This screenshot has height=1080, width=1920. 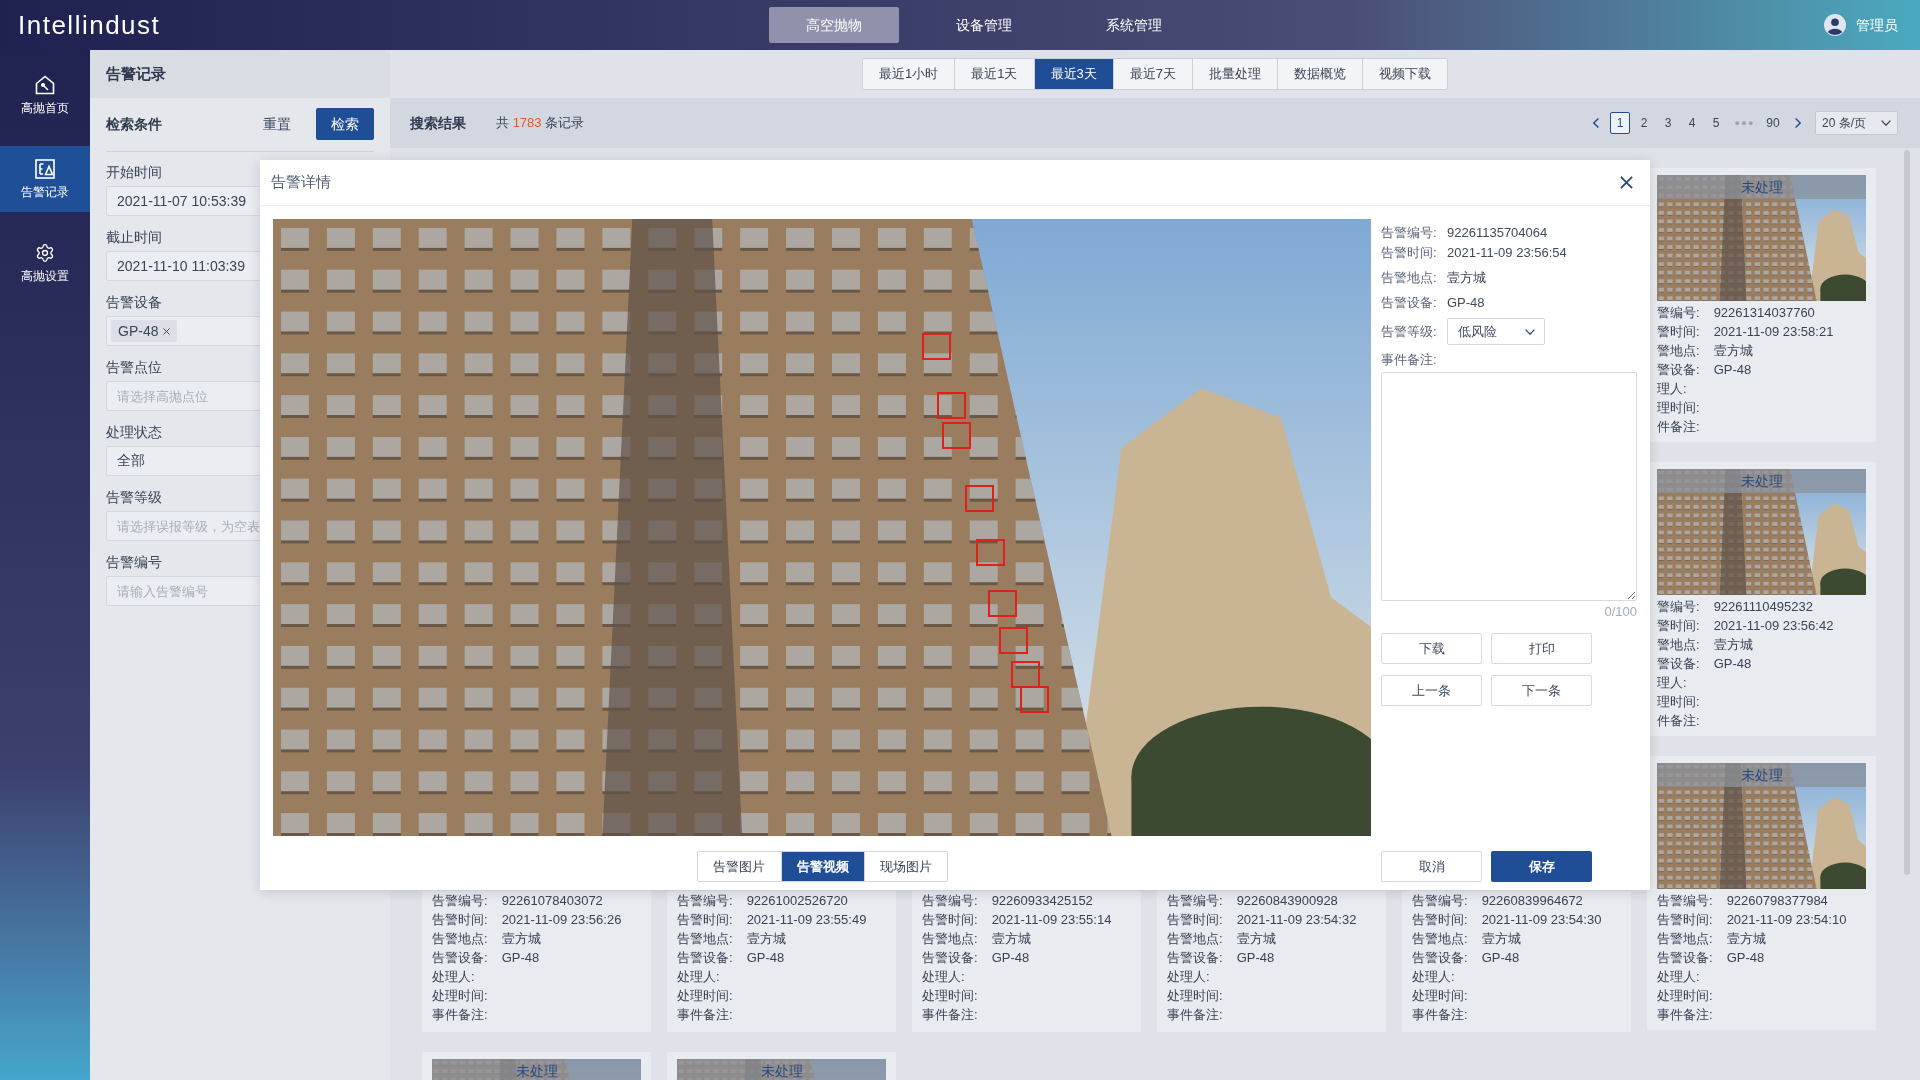 What do you see at coordinates (1234, 74) in the screenshot?
I see `filter-tab: 批量处理` at bounding box center [1234, 74].